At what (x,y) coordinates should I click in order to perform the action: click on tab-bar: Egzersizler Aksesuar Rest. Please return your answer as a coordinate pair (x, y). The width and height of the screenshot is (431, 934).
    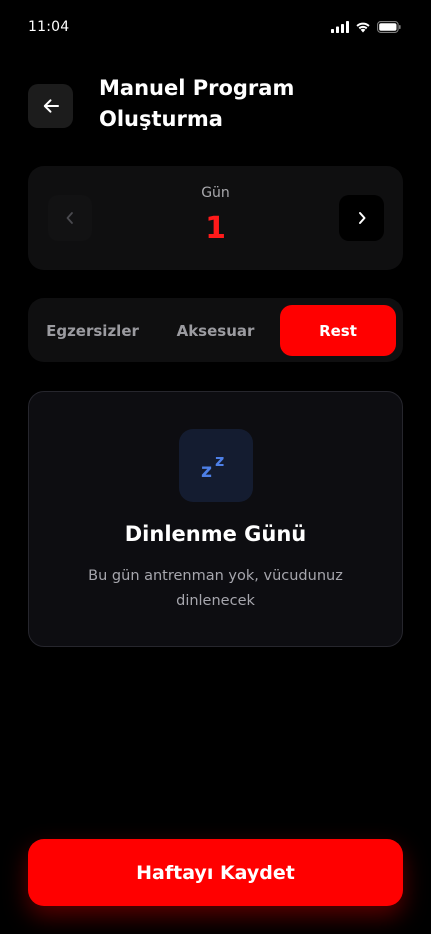
    Looking at the image, I should click on (215, 330).